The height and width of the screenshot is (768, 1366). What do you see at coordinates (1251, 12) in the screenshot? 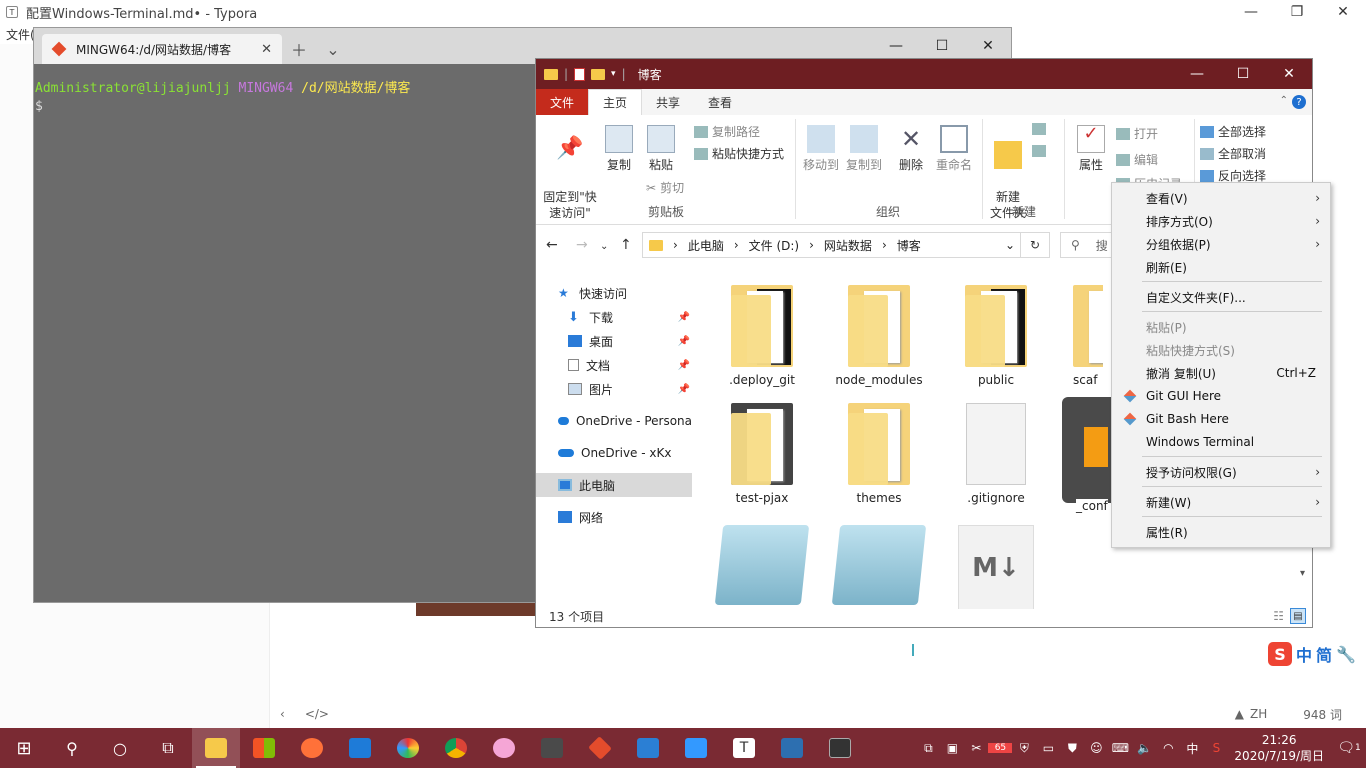
I see `typora-minimize-button: —` at bounding box center [1251, 12].